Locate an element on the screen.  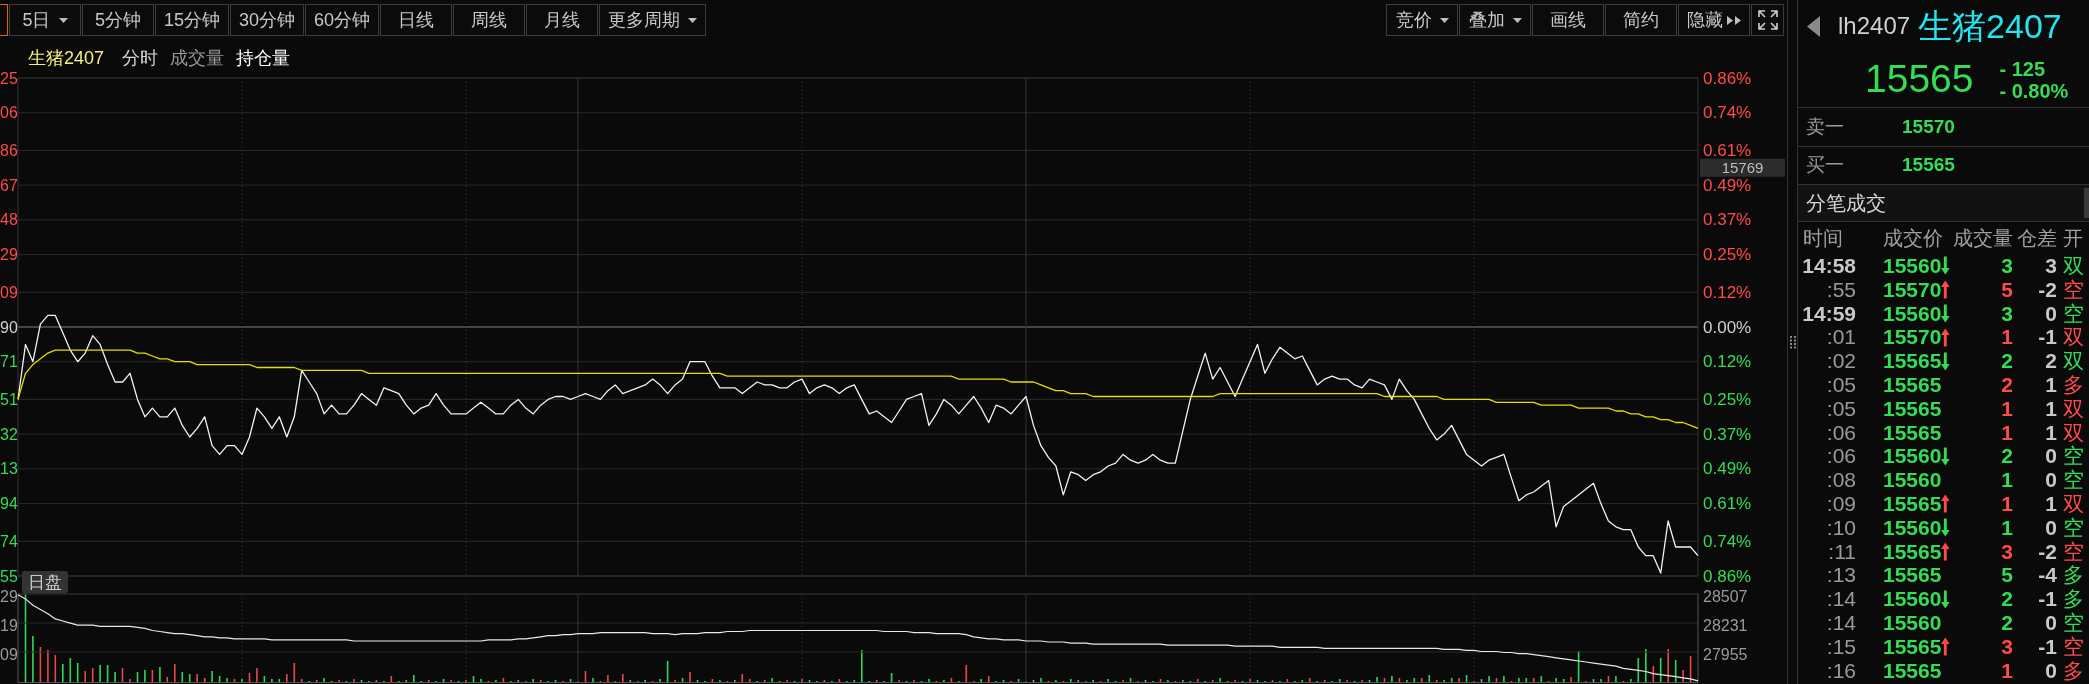
axis-label: 67 is located at coordinates (9, 185).